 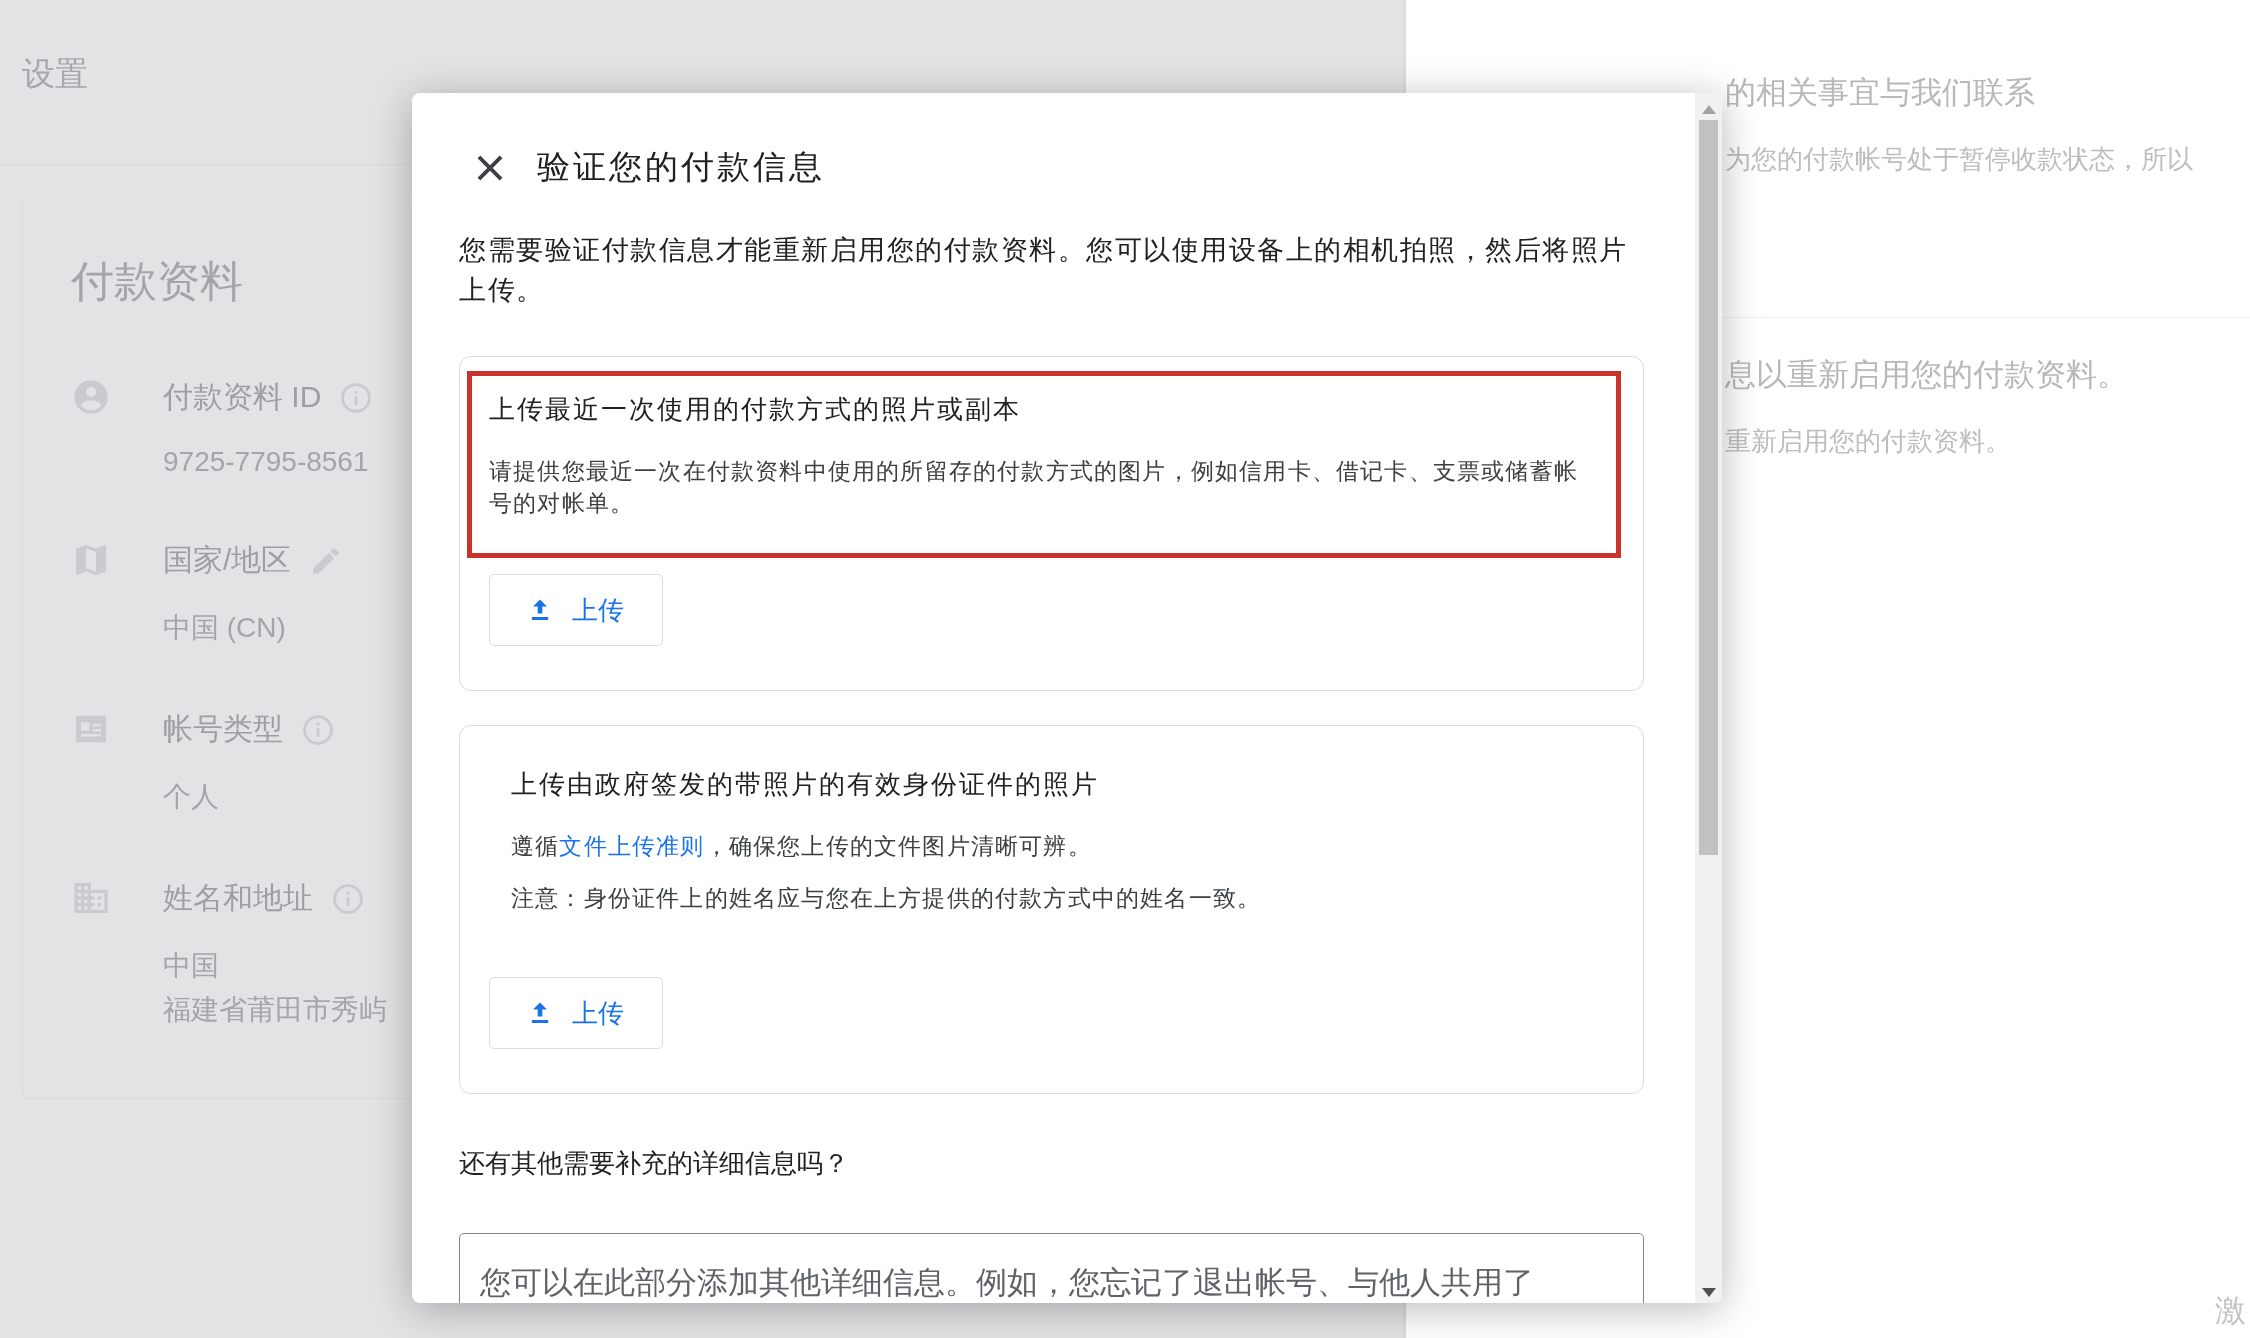 I want to click on notice-text: 重新启用您的付款资料。, so click(x=1868, y=441).